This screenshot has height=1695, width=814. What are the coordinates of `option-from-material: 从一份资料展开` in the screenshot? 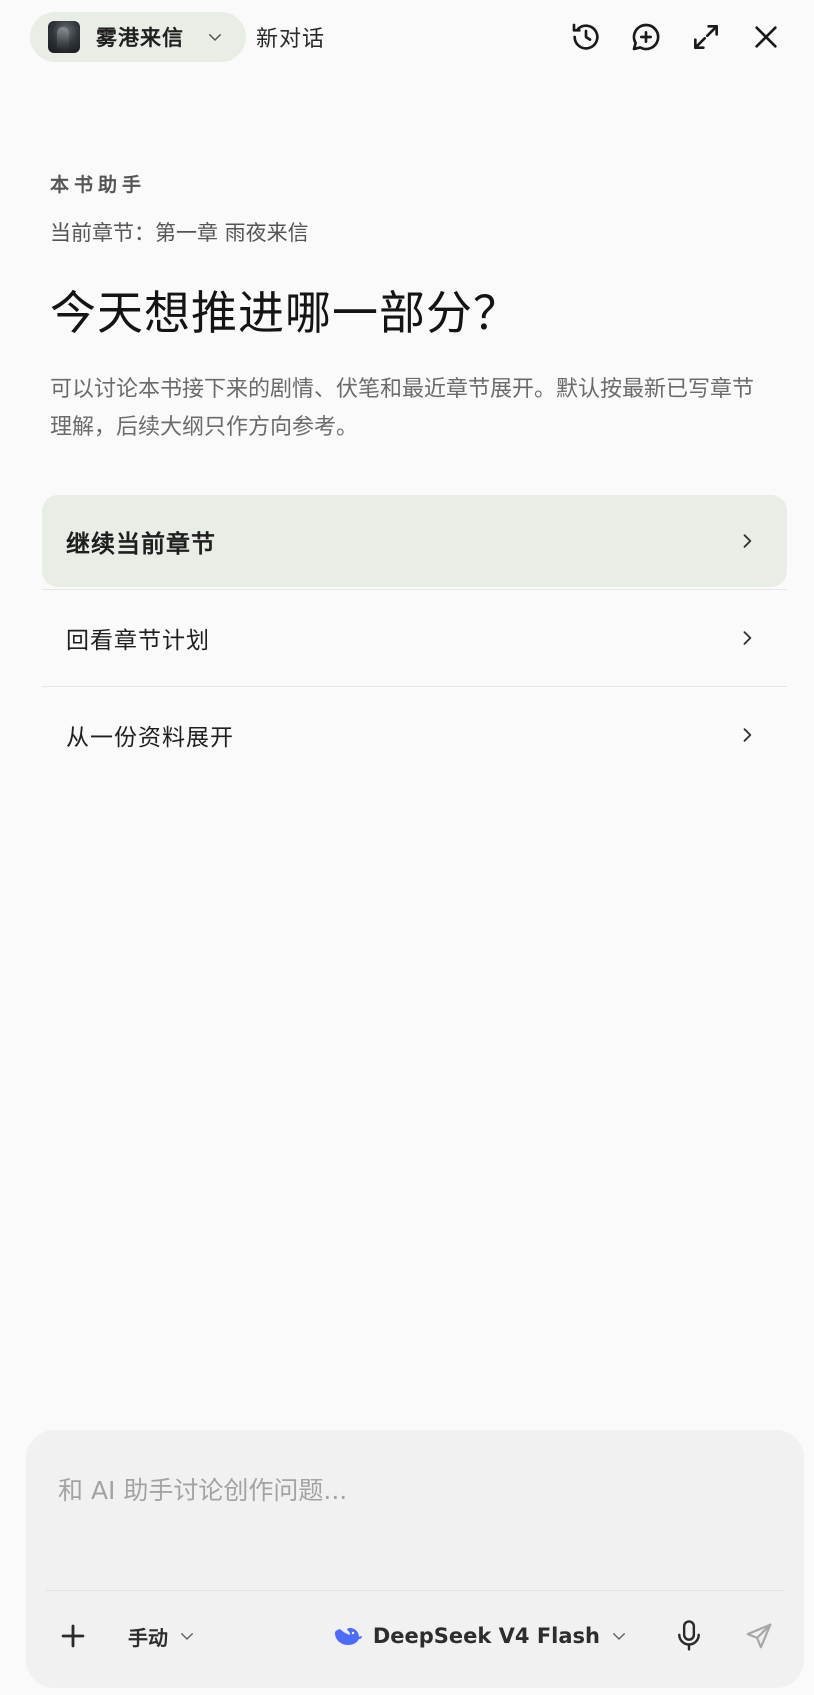 It's located at (414, 735).